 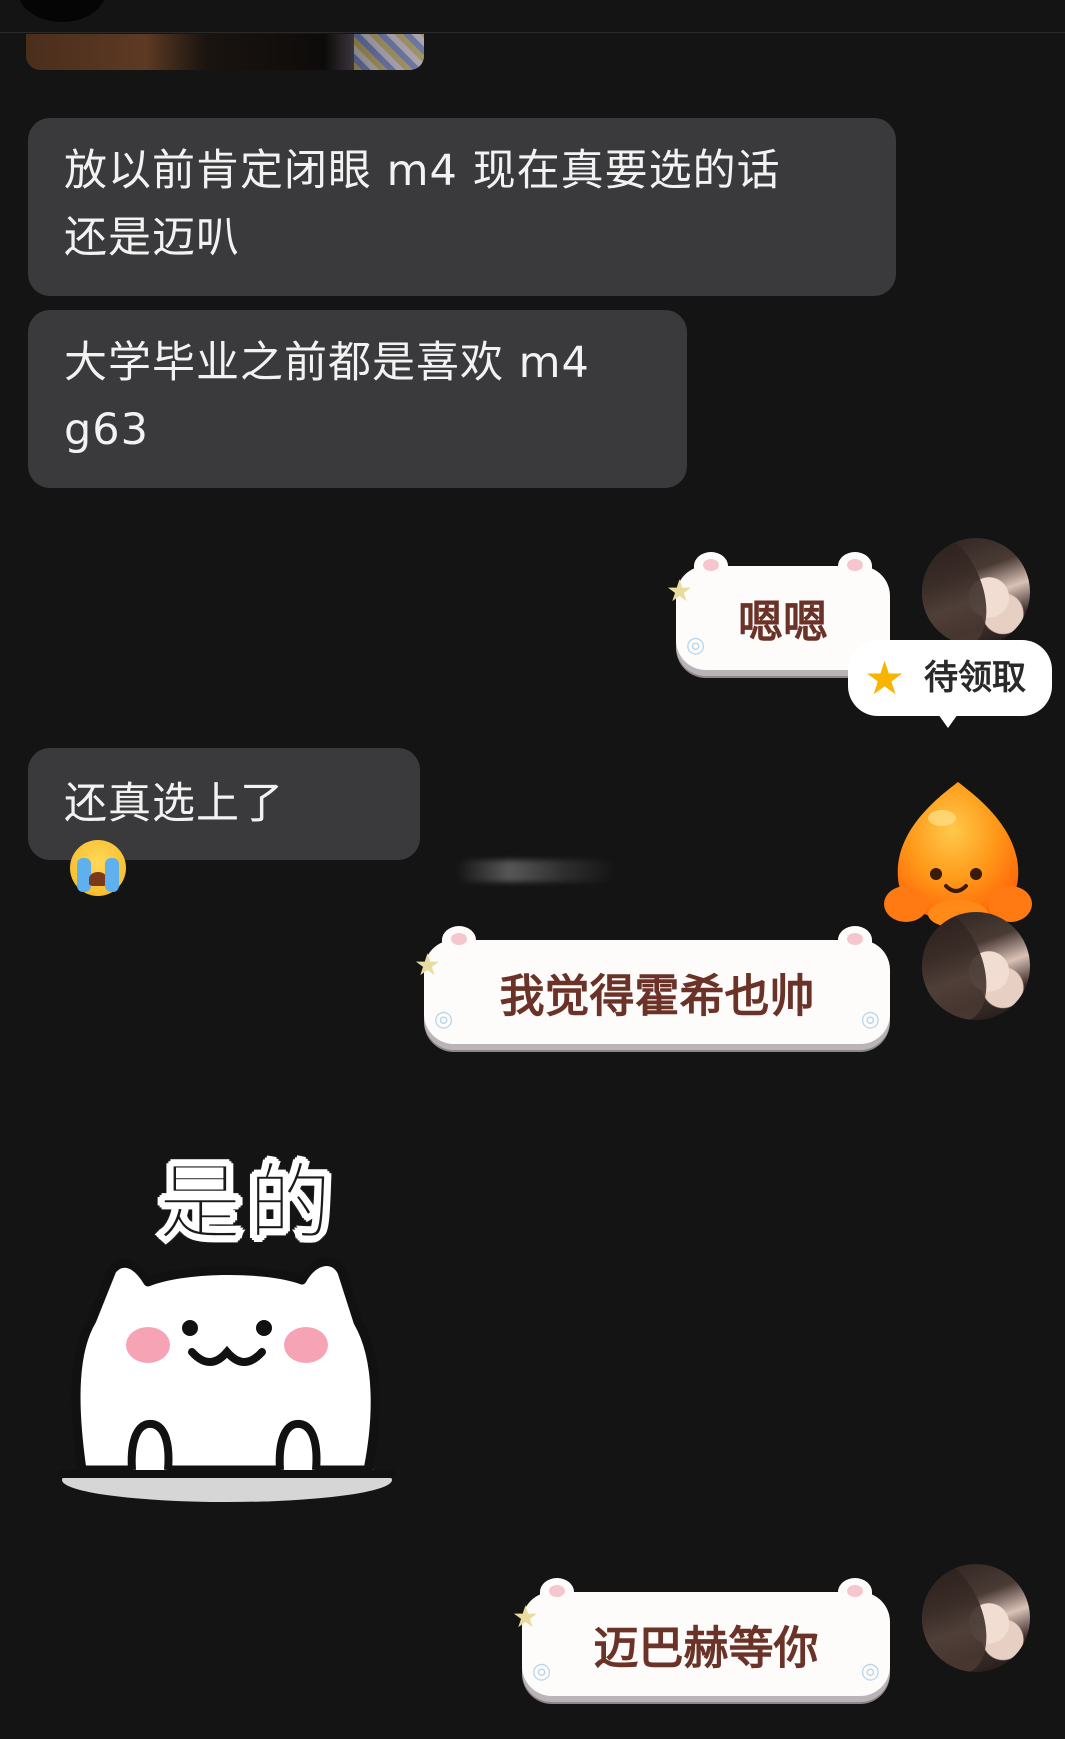 What do you see at coordinates (107, 430) in the screenshot?
I see `message-text-line: g63` at bounding box center [107, 430].